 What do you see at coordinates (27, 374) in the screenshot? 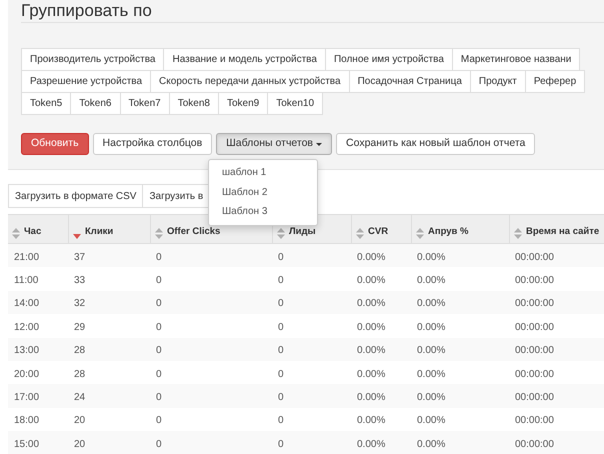
I see `table-cell: 20:00` at bounding box center [27, 374].